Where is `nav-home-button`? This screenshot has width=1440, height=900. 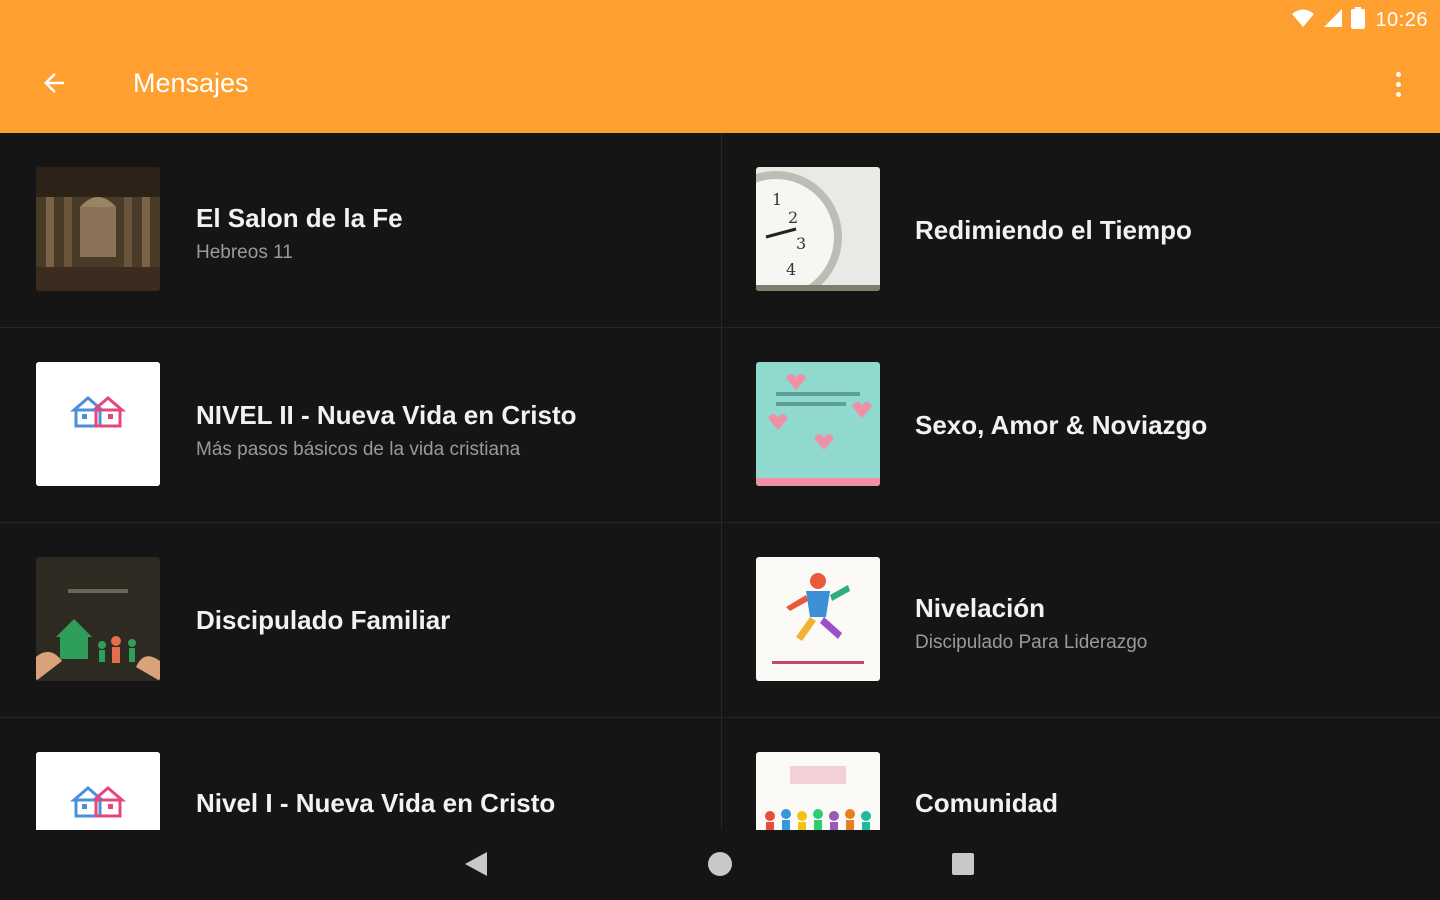 nav-home-button is located at coordinates (720, 866).